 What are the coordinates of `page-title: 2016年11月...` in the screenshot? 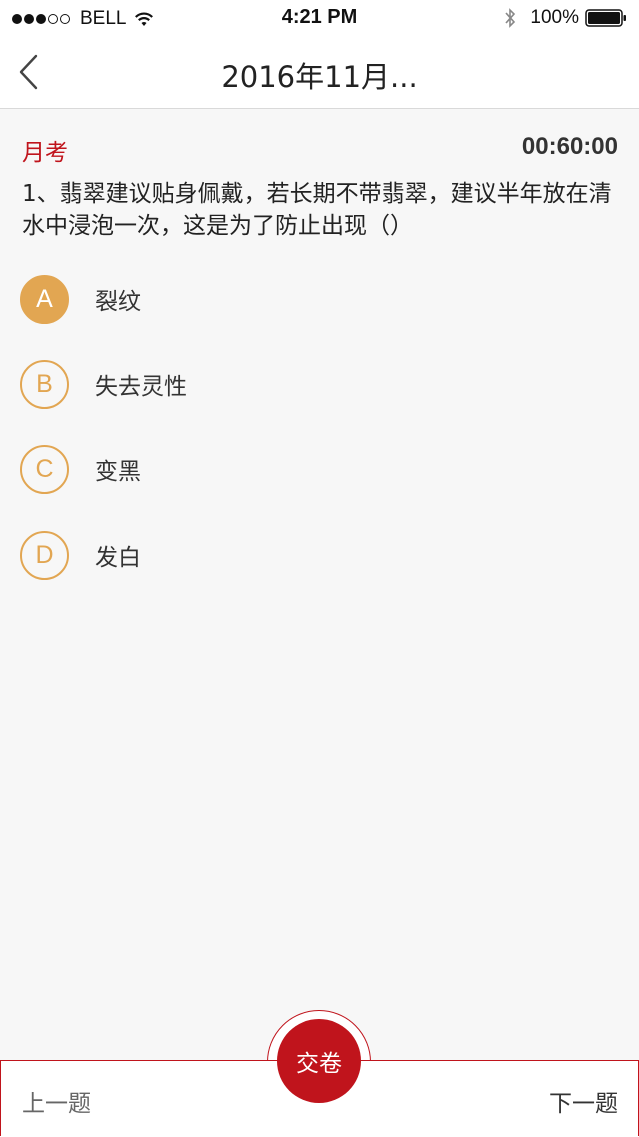 It's located at (319, 77).